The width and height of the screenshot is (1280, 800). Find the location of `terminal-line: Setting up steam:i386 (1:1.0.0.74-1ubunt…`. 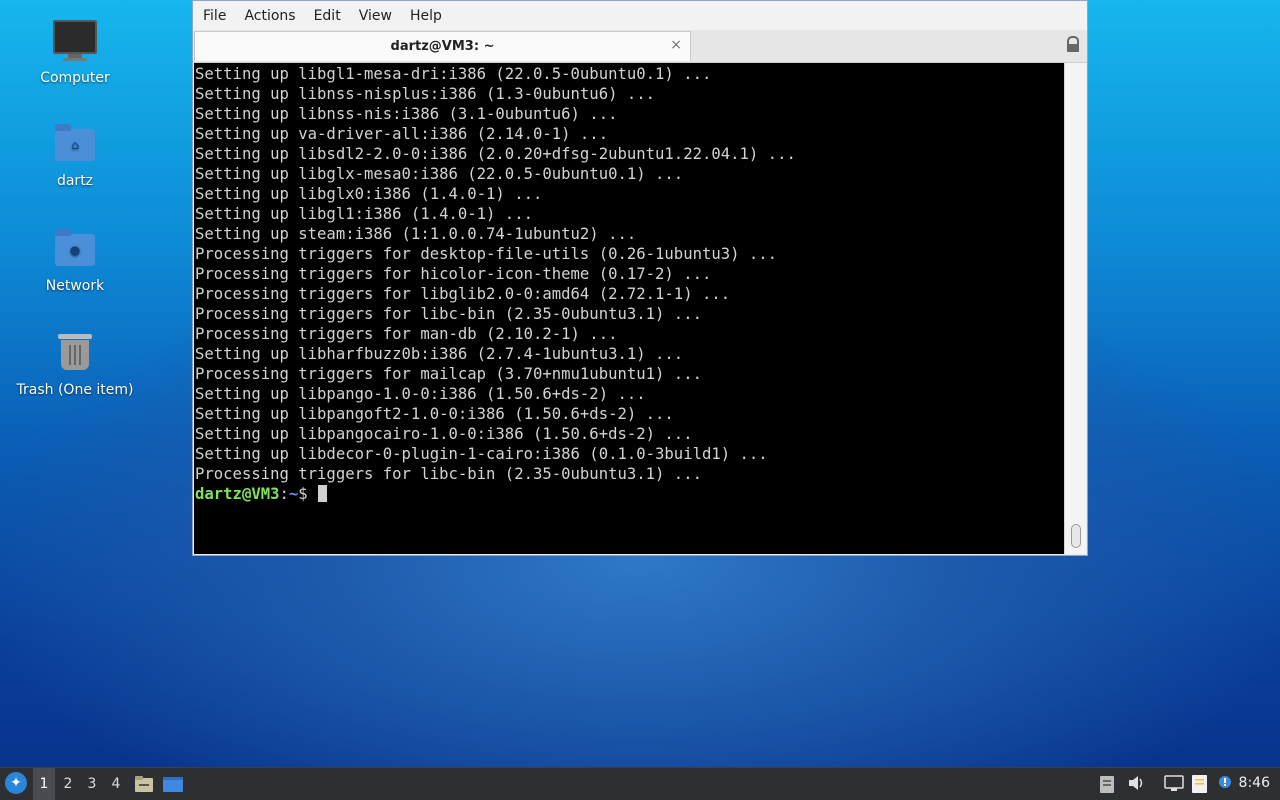

terminal-line: Setting up steam:i386 (1:1.0.0.74-1ubunt… is located at coordinates (416, 234).